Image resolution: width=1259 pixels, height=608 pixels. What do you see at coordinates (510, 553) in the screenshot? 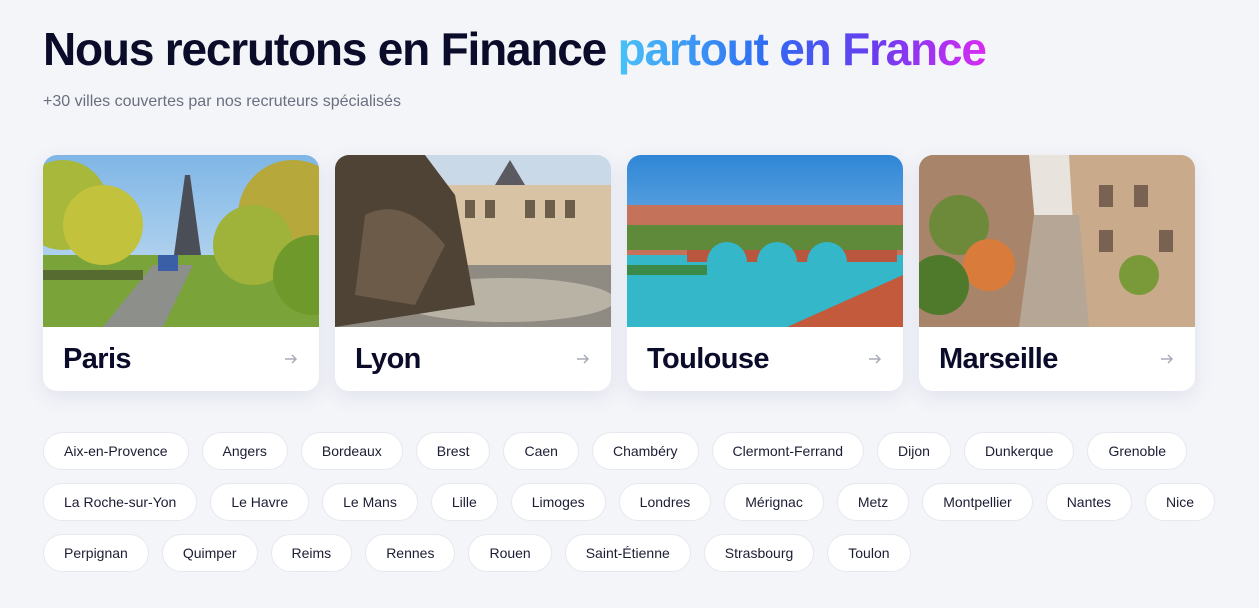
I see `city-chip: Rouen` at bounding box center [510, 553].